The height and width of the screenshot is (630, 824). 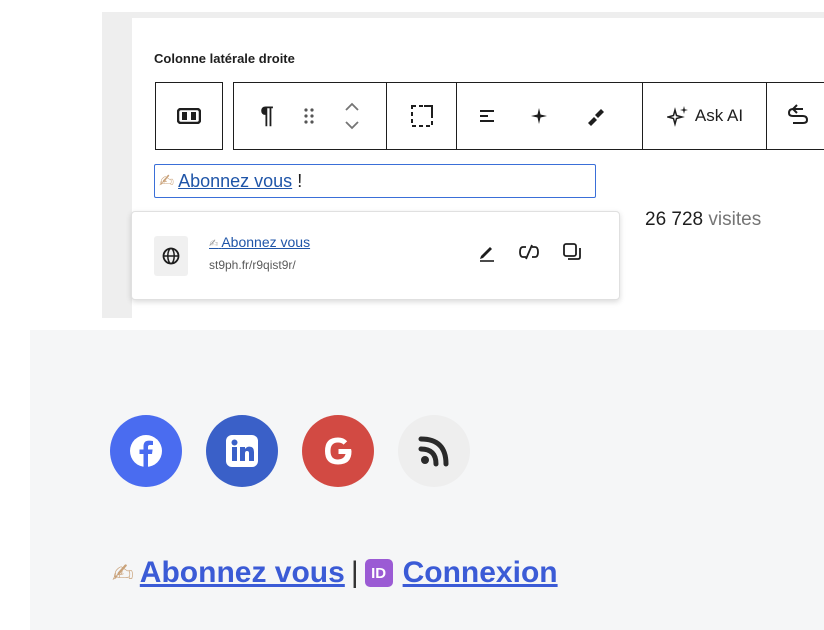 What do you see at coordinates (235, 181) in the screenshot?
I see `link-text: Abonnez vous` at bounding box center [235, 181].